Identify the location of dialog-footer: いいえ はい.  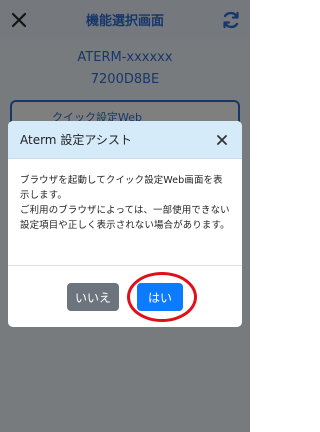
(125, 296).